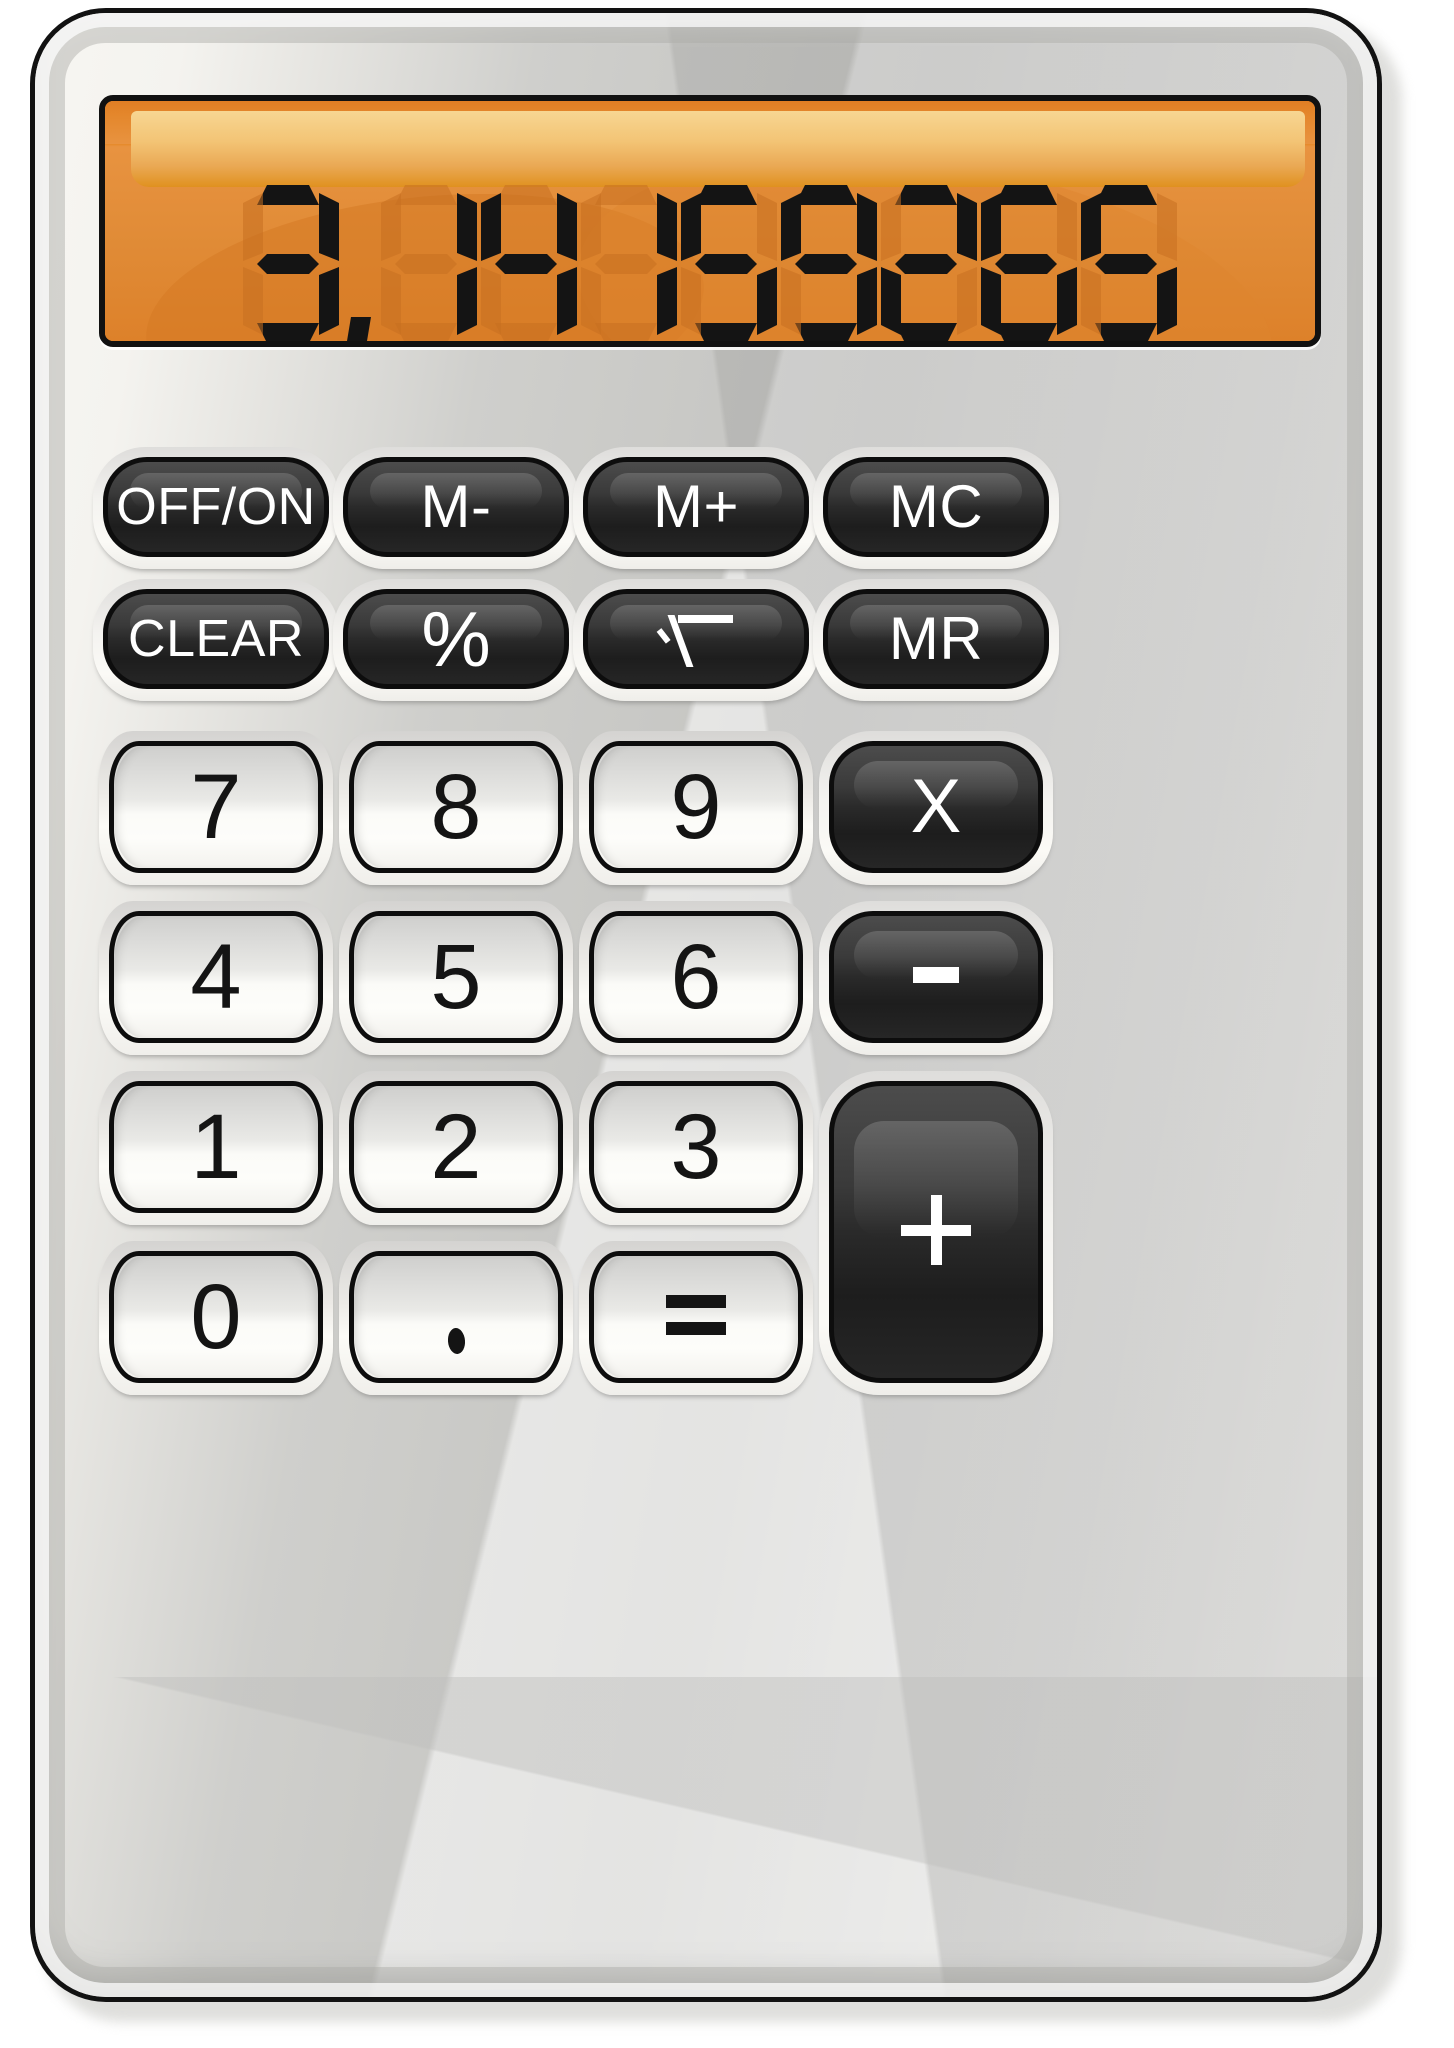 This screenshot has width=1454, height=2048. What do you see at coordinates (710, 263) in the screenshot?
I see `lcd-digit-row` at bounding box center [710, 263].